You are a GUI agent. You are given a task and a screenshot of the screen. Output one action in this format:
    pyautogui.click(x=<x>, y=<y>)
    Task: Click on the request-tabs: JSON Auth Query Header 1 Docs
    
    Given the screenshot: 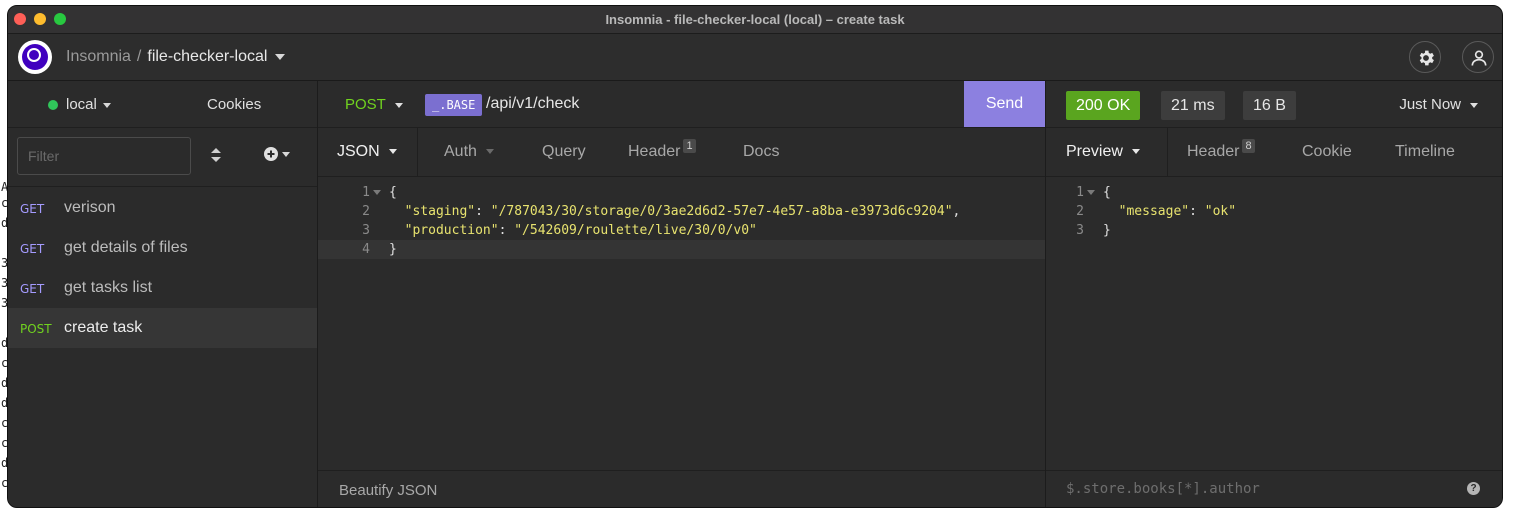 What is the action you would take?
    pyautogui.click(x=681, y=152)
    